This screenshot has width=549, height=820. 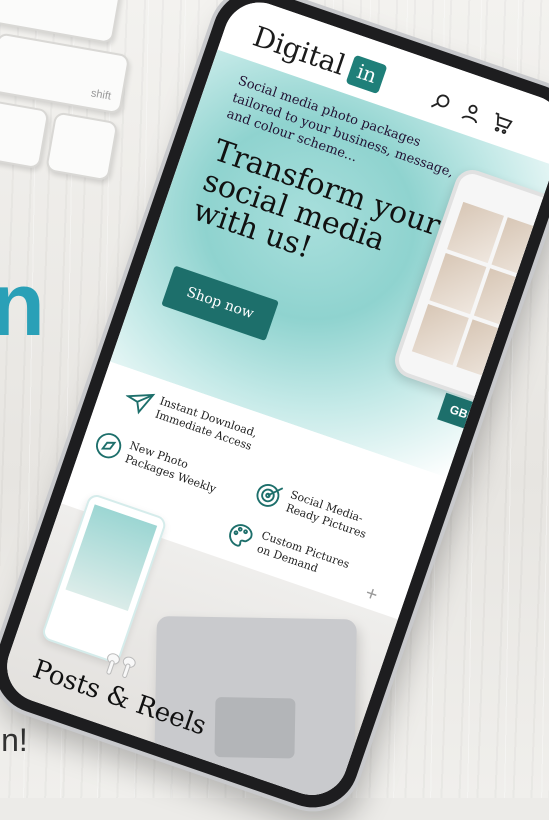 What do you see at coordinates (220, 303) in the screenshot?
I see `shop-now-button: Shop now` at bounding box center [220, 303].